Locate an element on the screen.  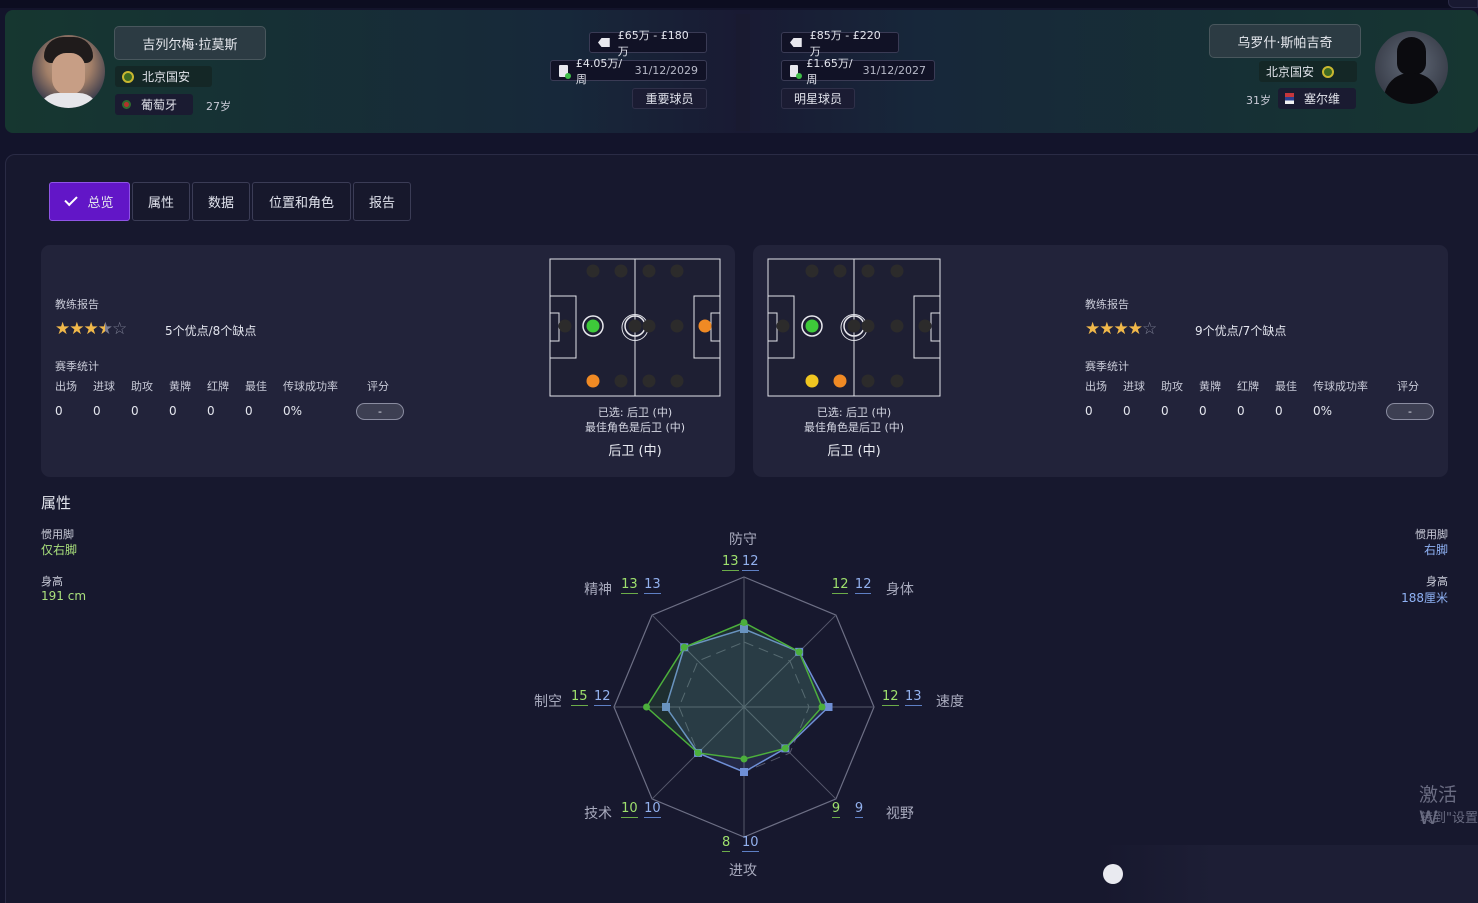
left-player-age: 27岁 is located at coordinates (218, 106).